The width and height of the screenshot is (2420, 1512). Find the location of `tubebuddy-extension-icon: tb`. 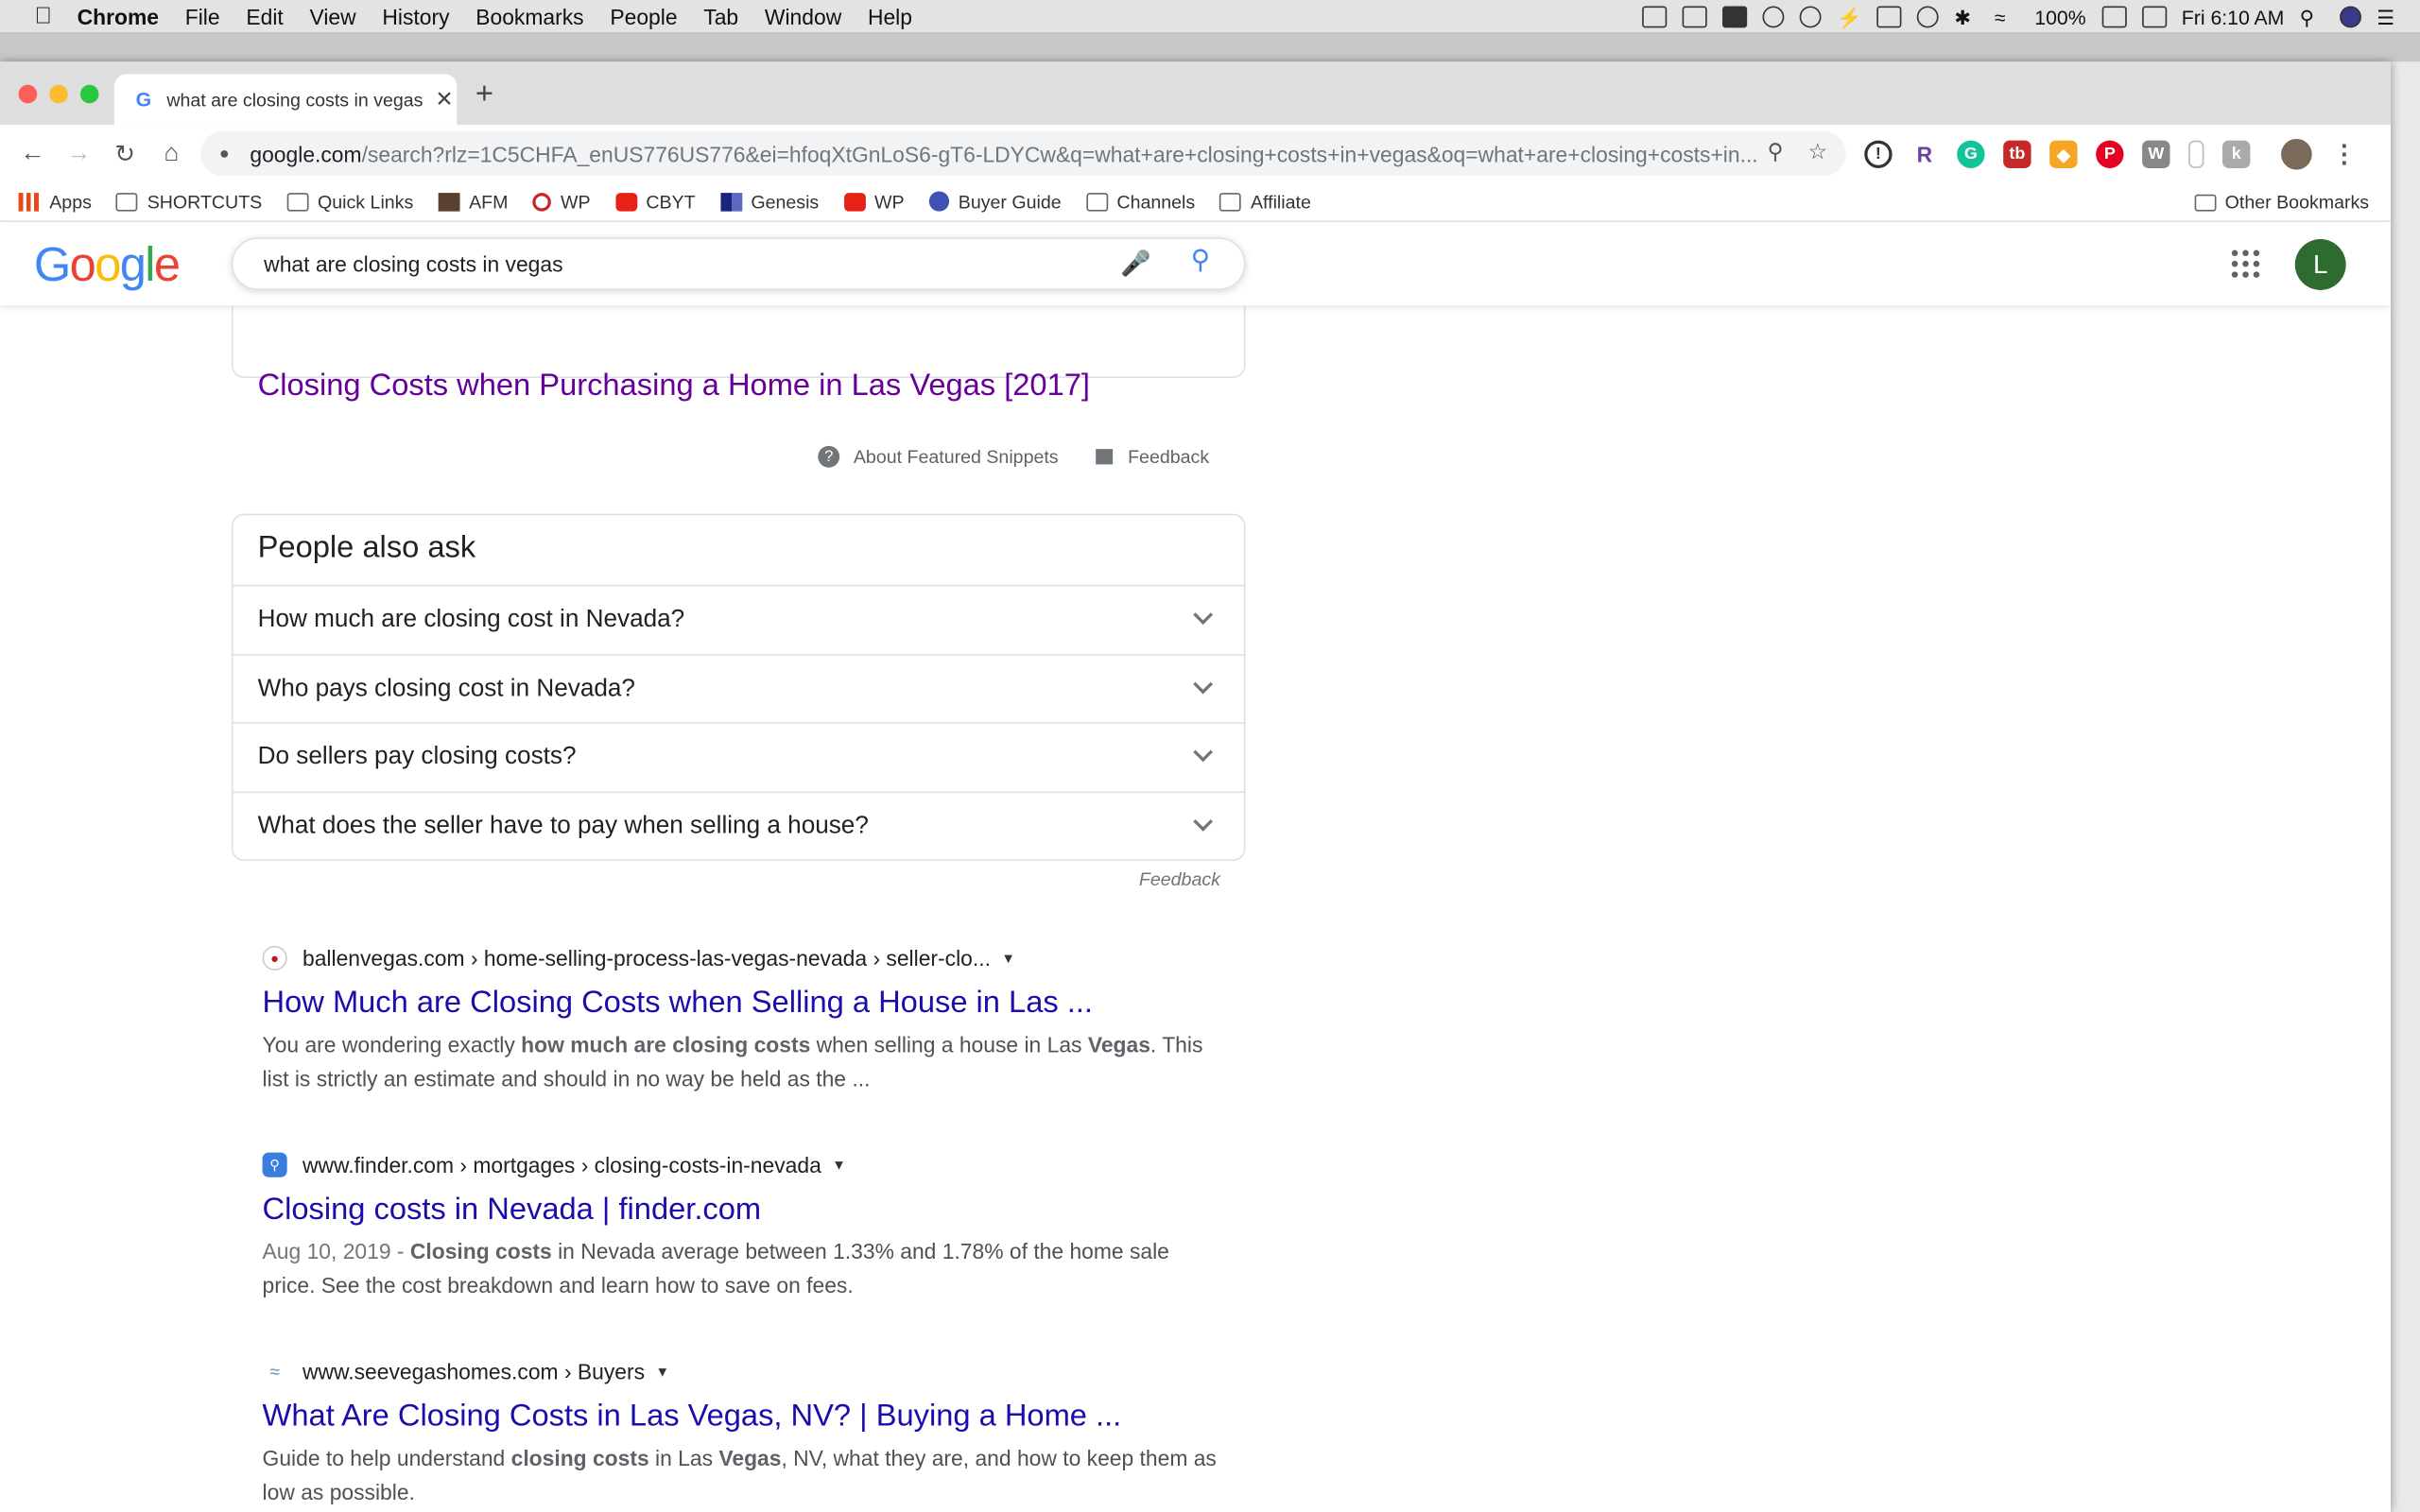

tubebuddy-extension-icon: tb is located at coordinates (2017, 154).